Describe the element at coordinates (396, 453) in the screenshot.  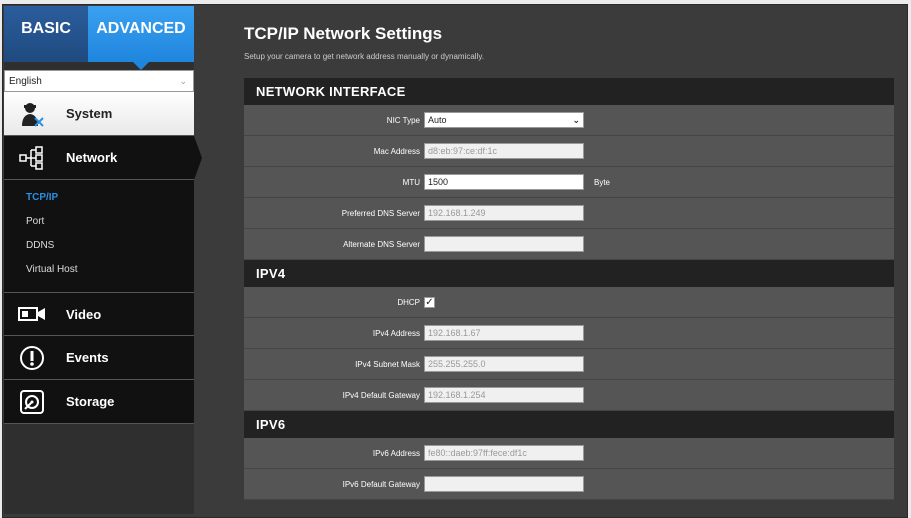
I see `ipv6-address-label: IPv6 Address` at that location.